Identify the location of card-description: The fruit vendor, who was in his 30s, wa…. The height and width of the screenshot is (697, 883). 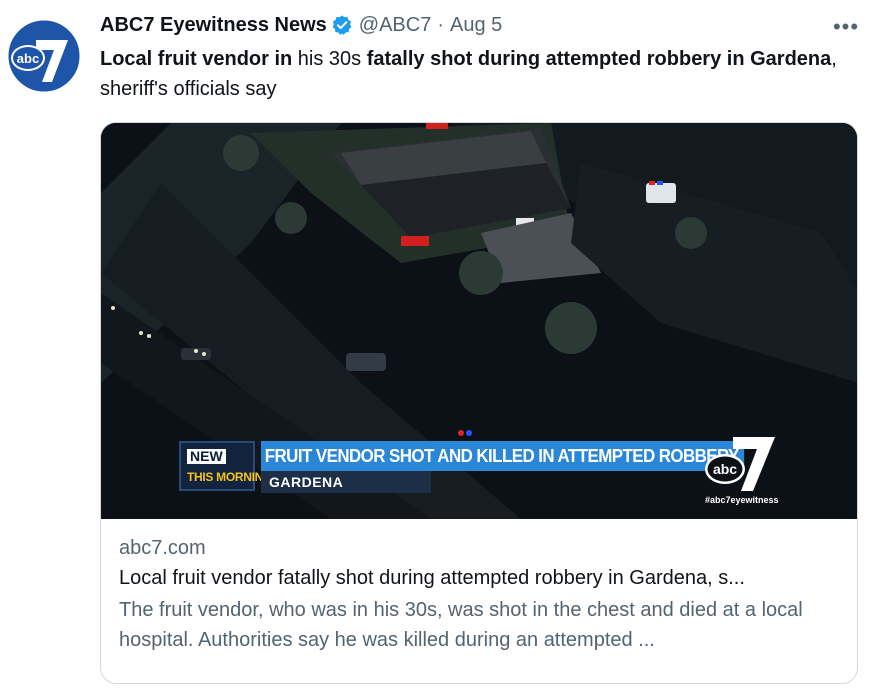
(461, 625).